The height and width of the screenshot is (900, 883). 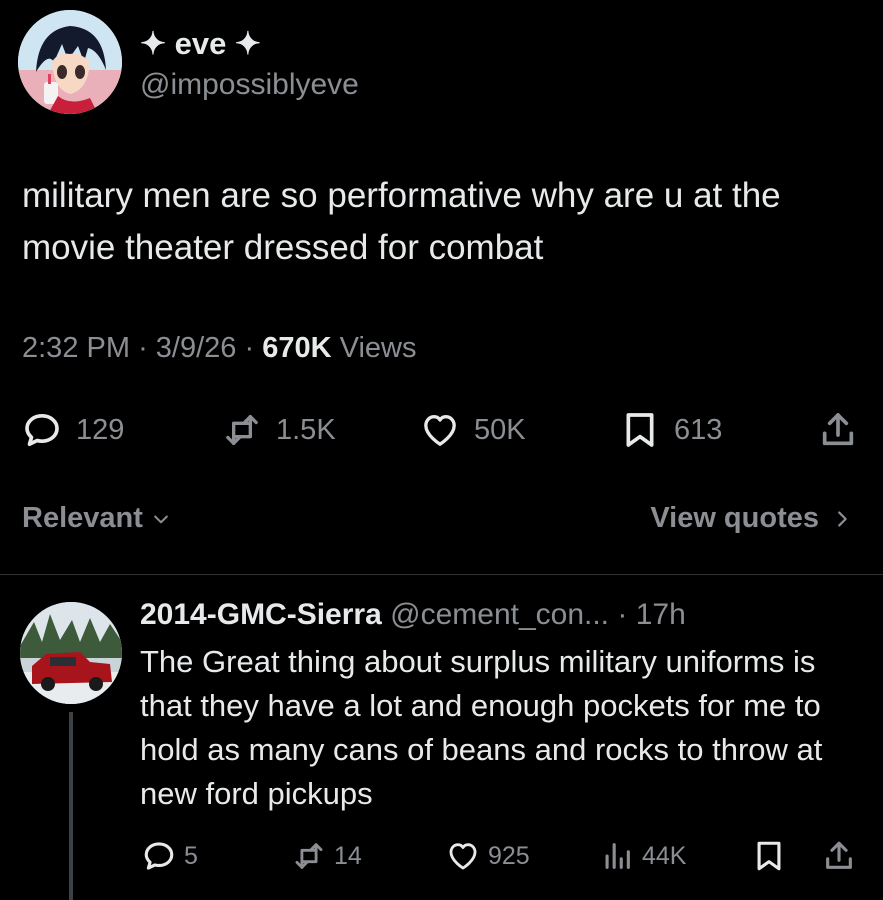 I want to click on reply-header: 2014-GMC-Sierra @cement_con... · 17h, so click(x=413, y=615).